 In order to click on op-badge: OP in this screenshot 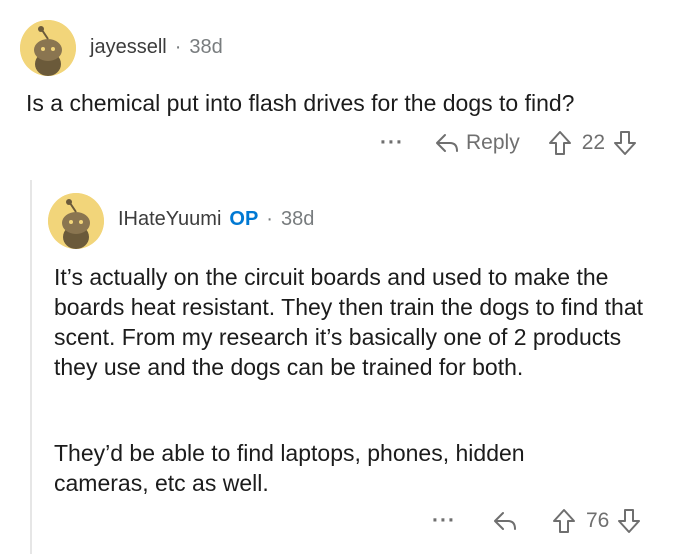, I will do `click(244, 219)`.